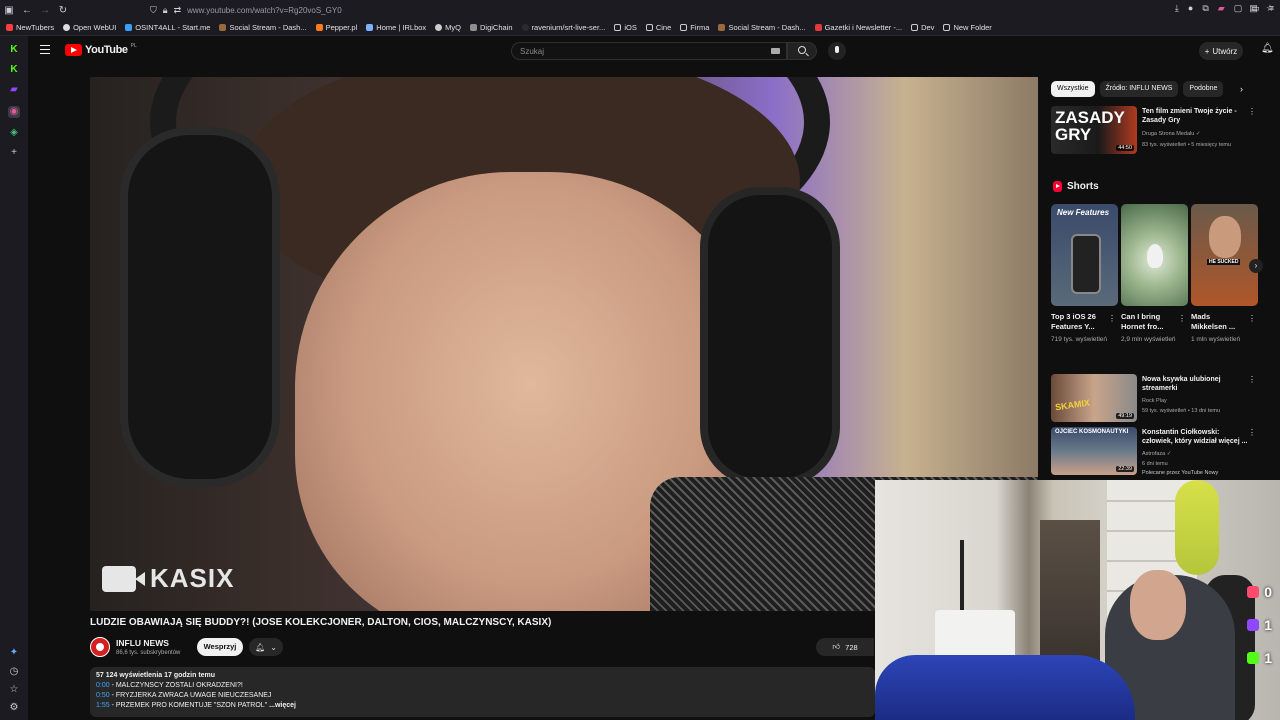 Image resolution: width=1280 pixels, height=720 pixels. Describe the element at coordinates (1090, 126) in the screenshot. I see `thumbnail-text: ZASADY GRY` at that location.